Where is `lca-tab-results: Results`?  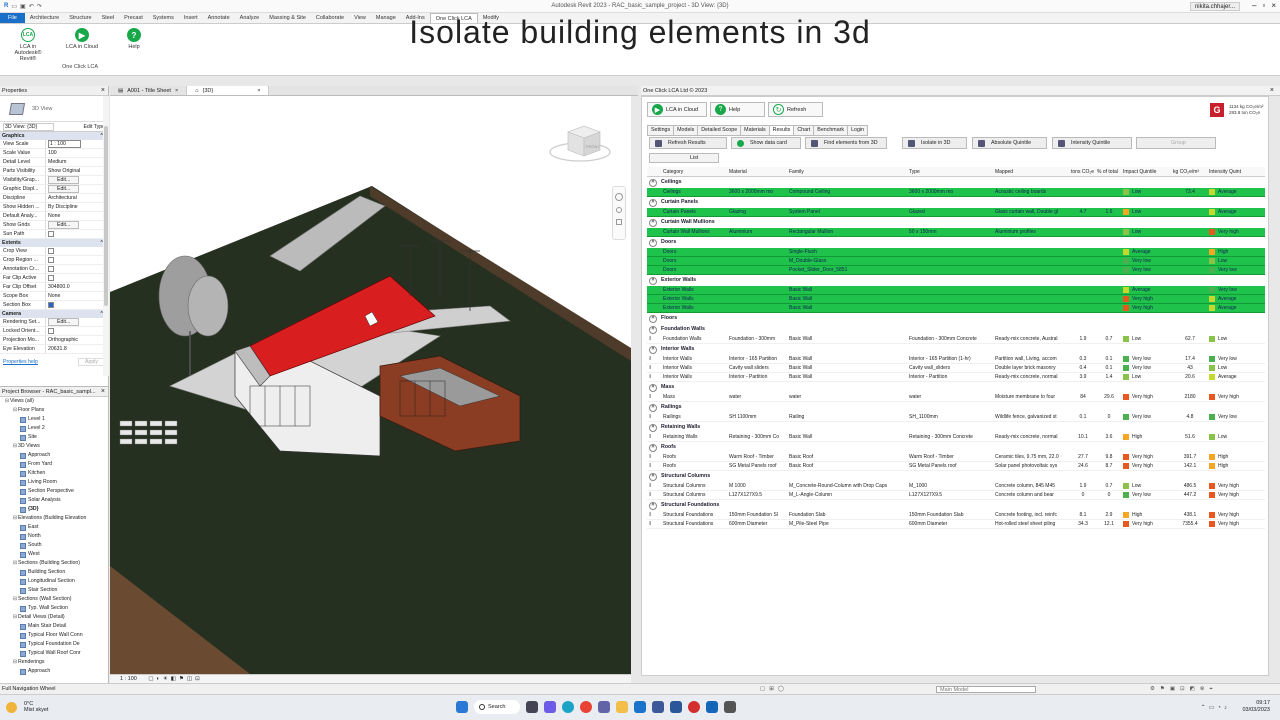 lca-tab-results: Results is located at coordinates (781, 130).